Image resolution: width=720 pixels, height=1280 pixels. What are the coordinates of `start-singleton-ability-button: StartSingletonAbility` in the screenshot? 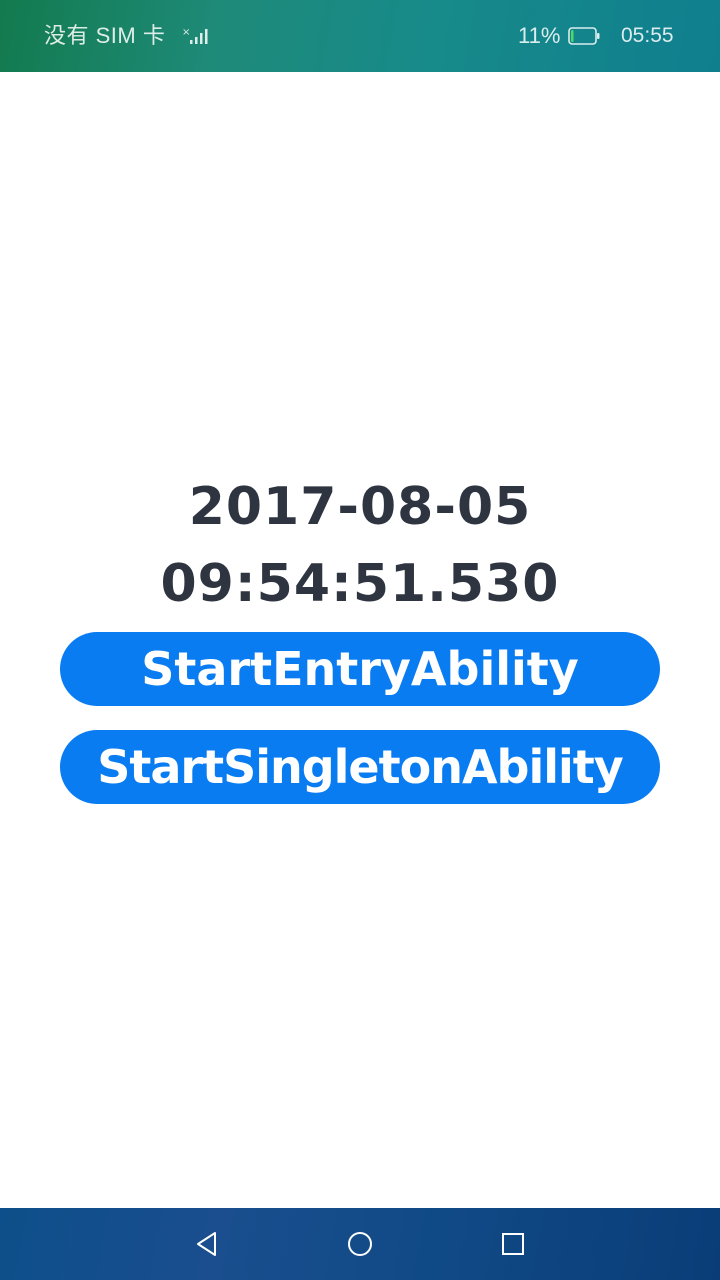 It's located at (360, 767).